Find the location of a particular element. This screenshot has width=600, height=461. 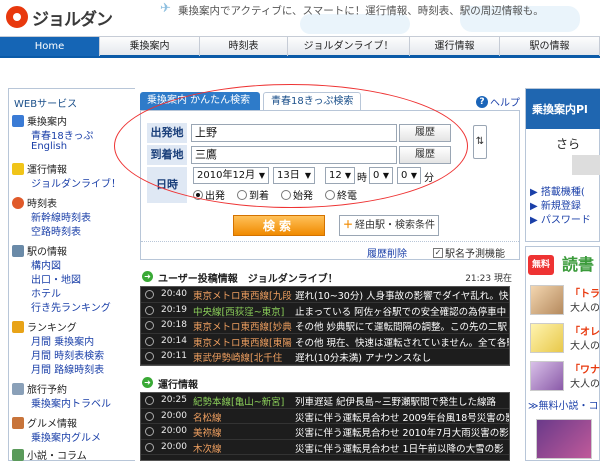

tab-simple-search: 乗換案内 かんたん検索 is located at coordinates (200, 101).